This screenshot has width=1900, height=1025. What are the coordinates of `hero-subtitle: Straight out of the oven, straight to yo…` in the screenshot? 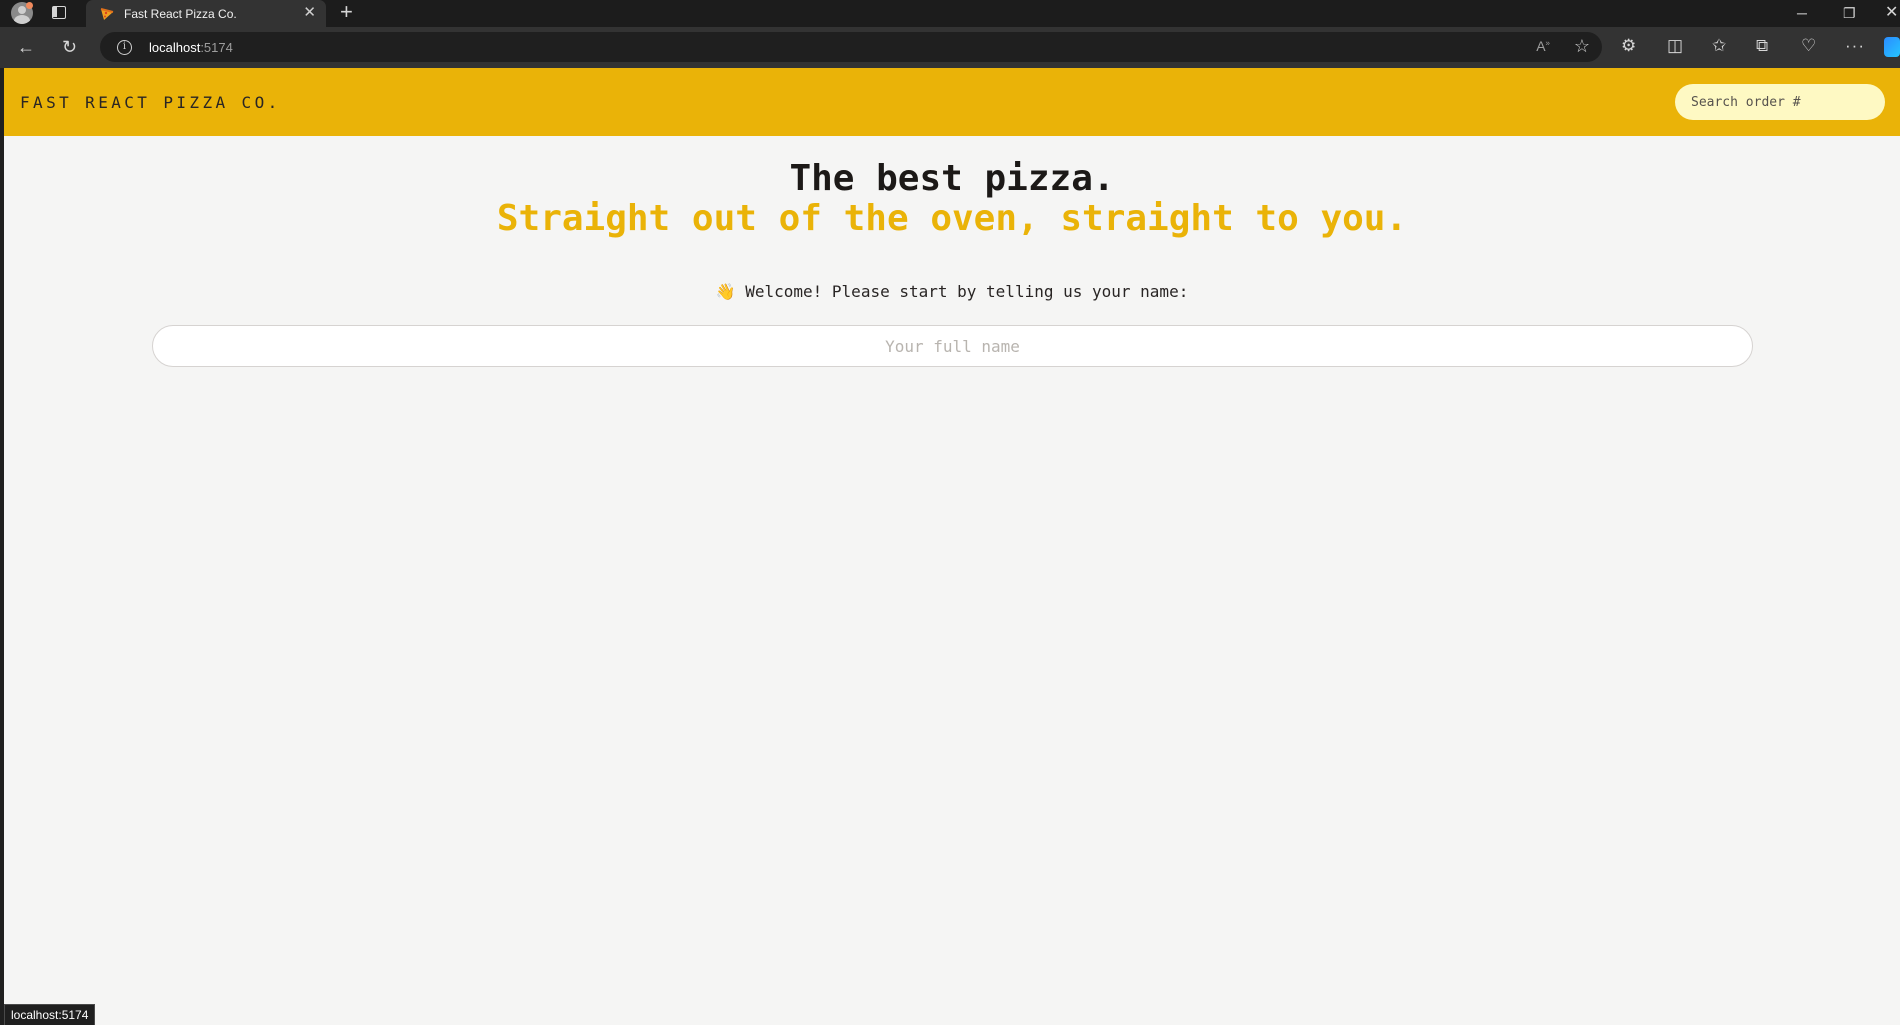 It's located at (952, 218).